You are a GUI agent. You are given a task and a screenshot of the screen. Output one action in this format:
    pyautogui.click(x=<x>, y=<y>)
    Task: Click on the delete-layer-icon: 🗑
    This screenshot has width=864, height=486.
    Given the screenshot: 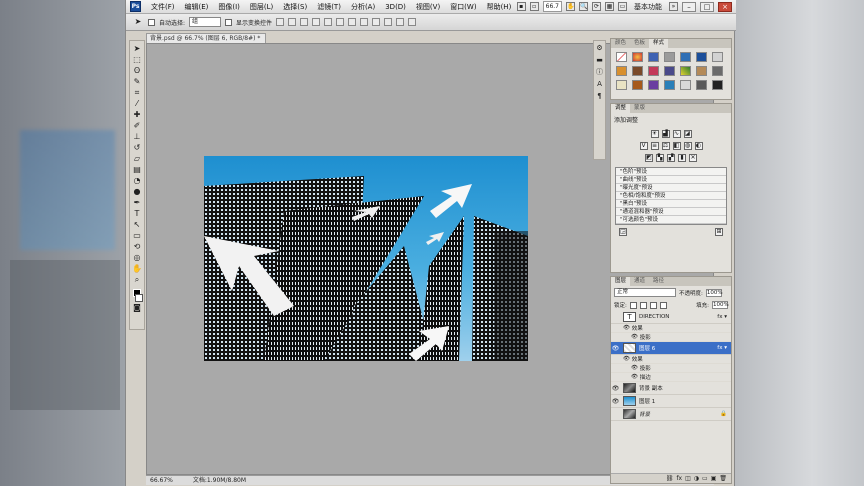 What is the action you would take?
    pyautogui.click(x=723, y=478)
    